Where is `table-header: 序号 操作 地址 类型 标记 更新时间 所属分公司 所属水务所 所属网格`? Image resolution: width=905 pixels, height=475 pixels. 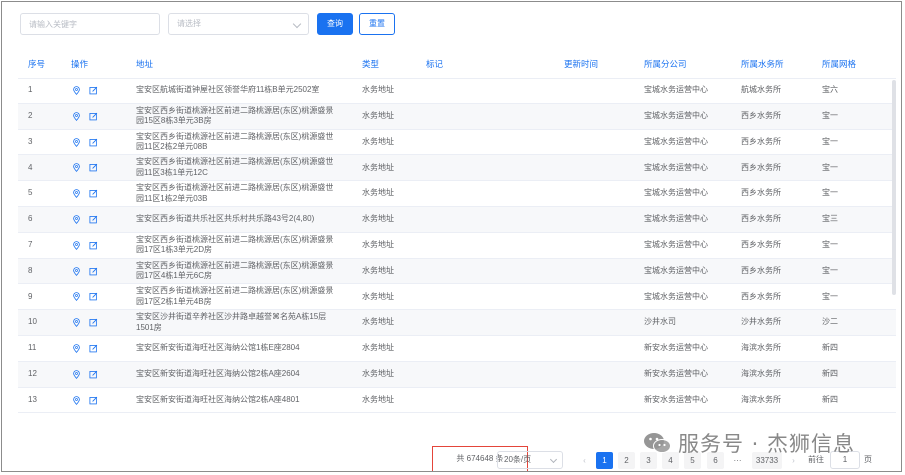 table-header: 序号 操作 地址 类型 标记 更新时间 所属分公司 所属水务所 所属网格 is located at coordinates (457, 64).